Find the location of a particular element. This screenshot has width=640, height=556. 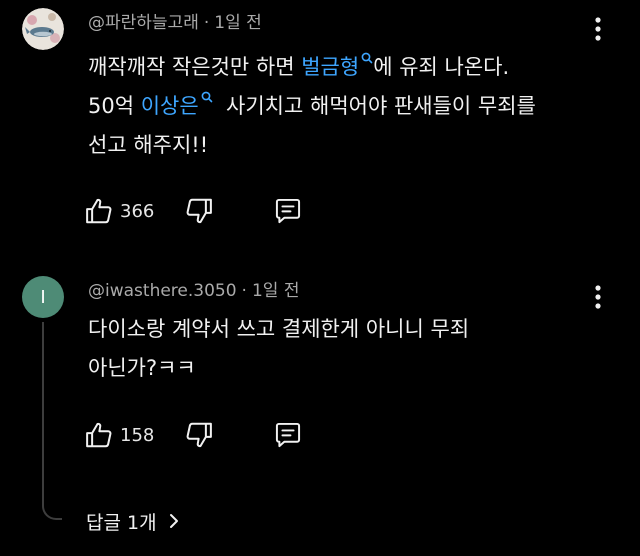

view-replies-button: 답글 1개 is located at coordinates (132, 521).